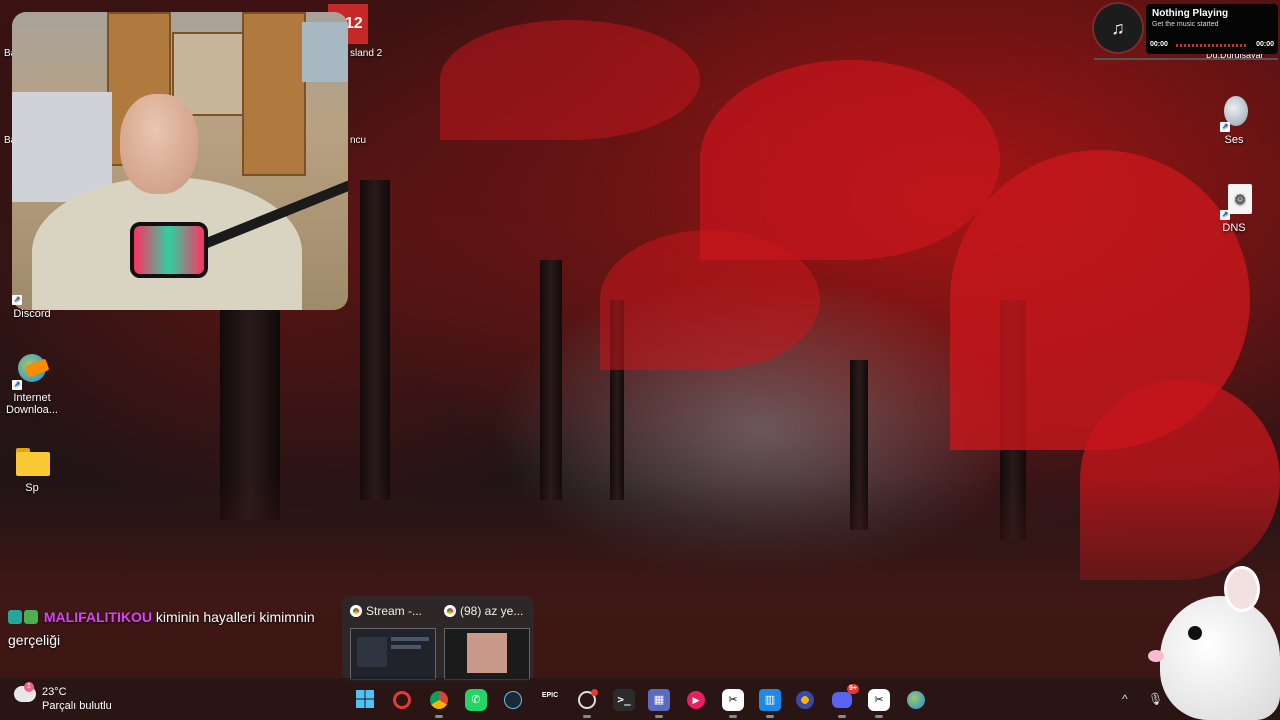 The width and height of the screenshot is (1280, 720). What do you see at coordinates (325, 52) in the screenshot?
I see `window` at bounding box center [325, 52].